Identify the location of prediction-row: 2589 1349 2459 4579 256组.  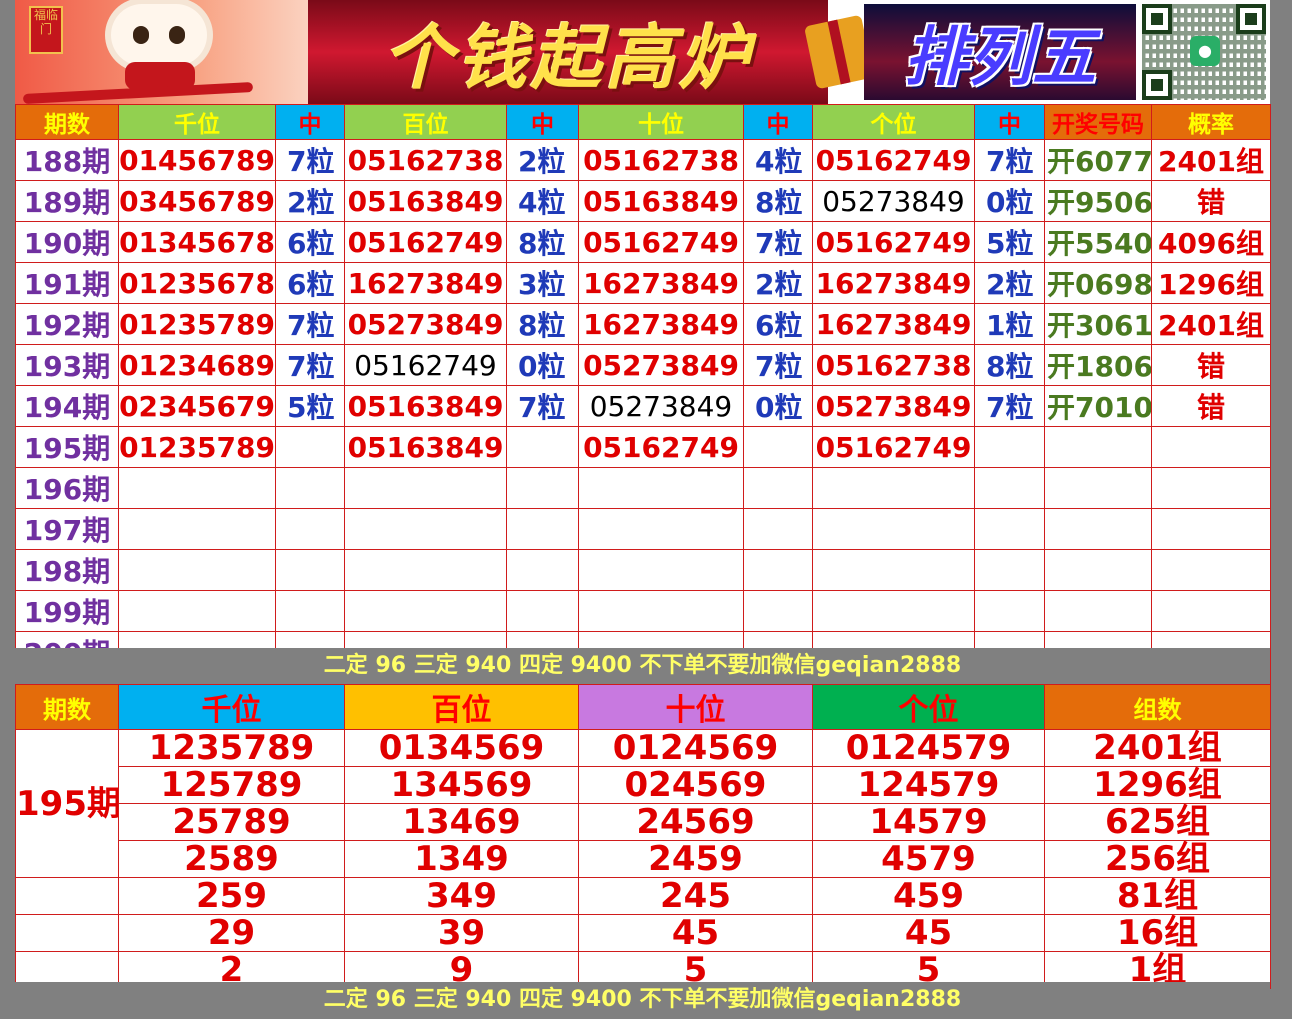
(643, 859).